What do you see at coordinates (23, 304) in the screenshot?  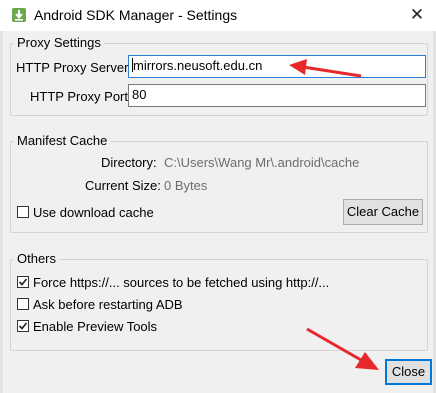 I see `ask-restart-adb-checkbox` at bounding box center [23, 304].